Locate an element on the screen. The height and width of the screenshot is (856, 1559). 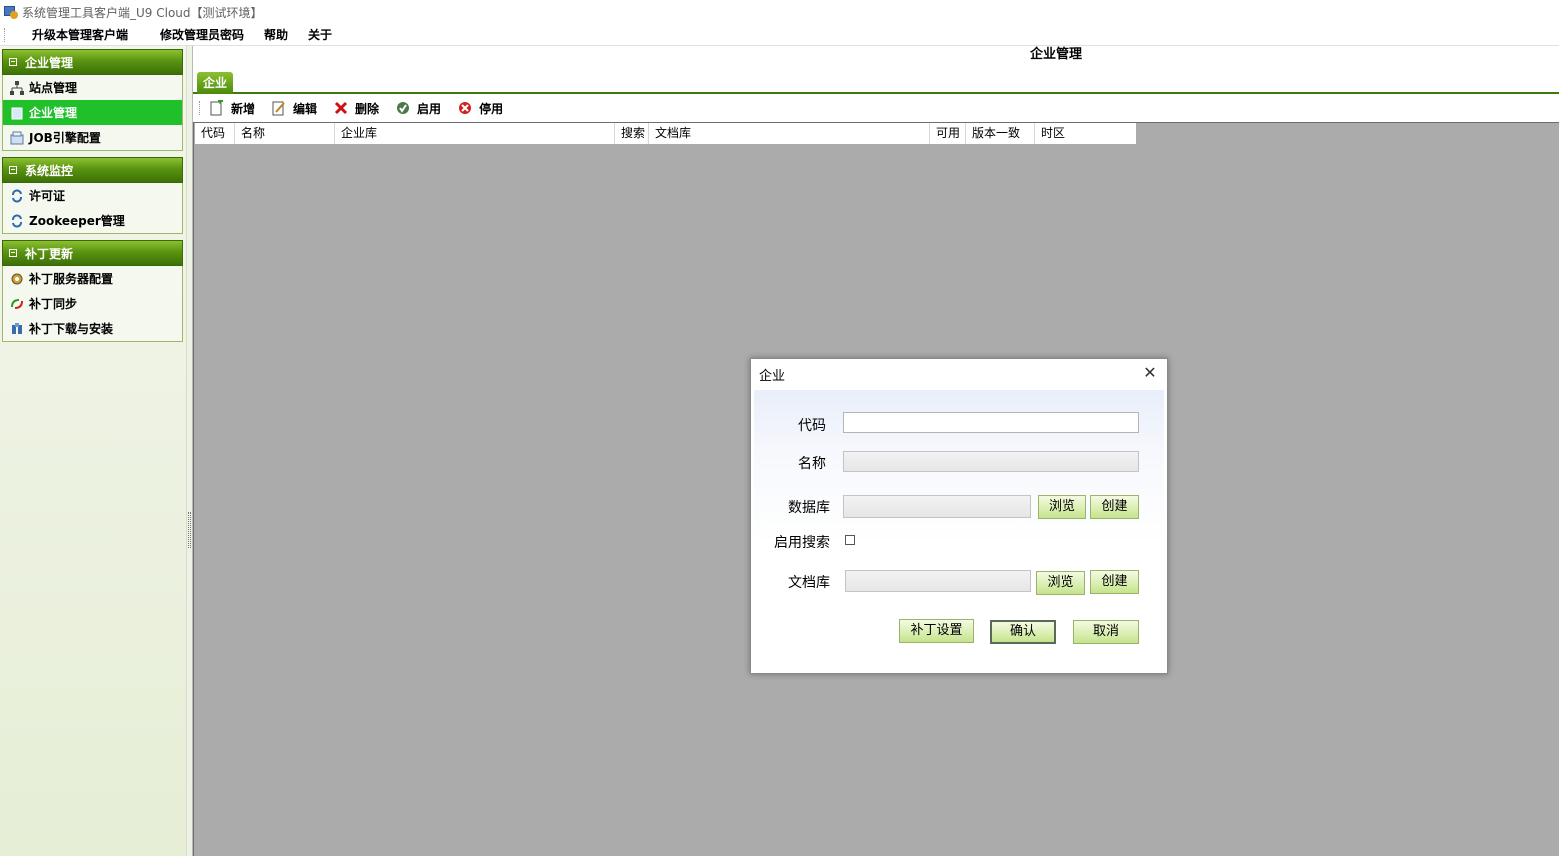
enable-check-icon is located at coordinates (403, 108).